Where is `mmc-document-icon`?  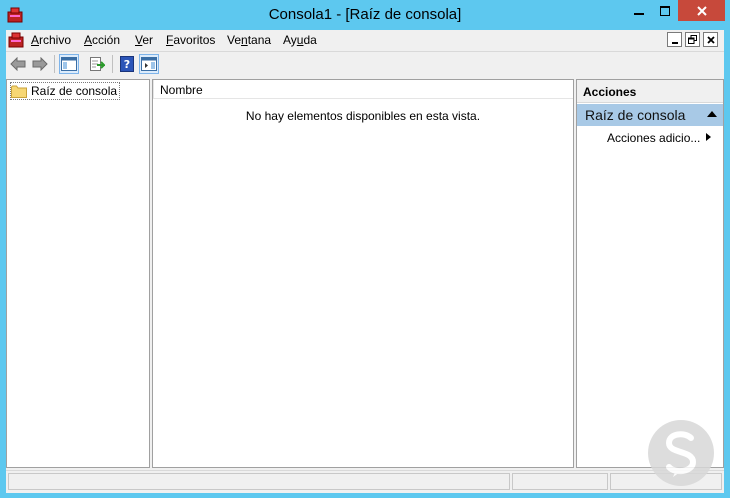 mmc-document-icon is located at coordinates (16, 40).